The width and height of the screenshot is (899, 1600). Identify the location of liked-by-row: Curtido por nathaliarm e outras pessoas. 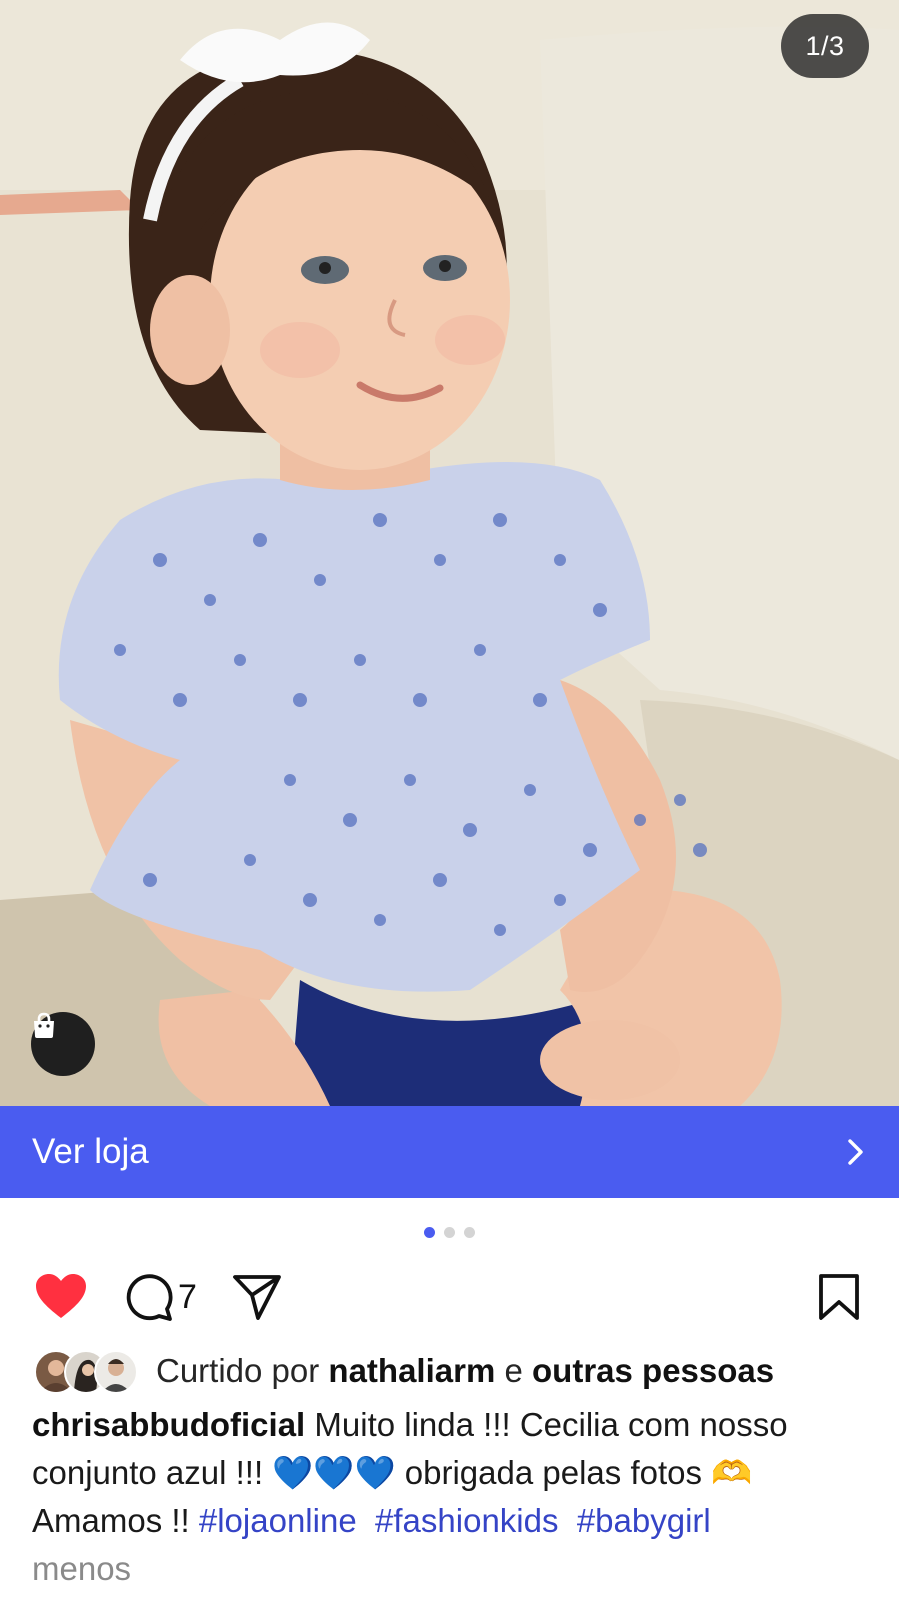
(404, 1371).